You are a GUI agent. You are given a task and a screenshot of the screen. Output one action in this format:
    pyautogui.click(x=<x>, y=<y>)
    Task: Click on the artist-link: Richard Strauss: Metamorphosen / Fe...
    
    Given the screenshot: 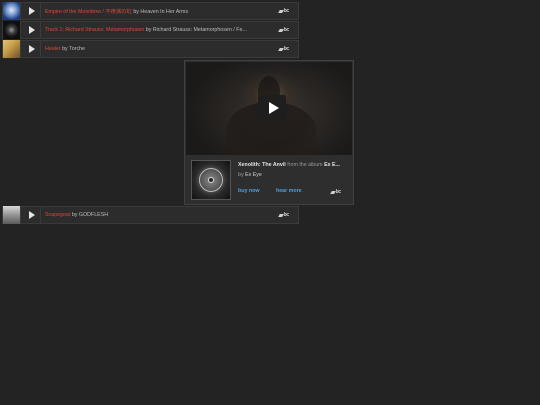 What is the action you would take?
    pyautogui.click(x=200, y=30)
    